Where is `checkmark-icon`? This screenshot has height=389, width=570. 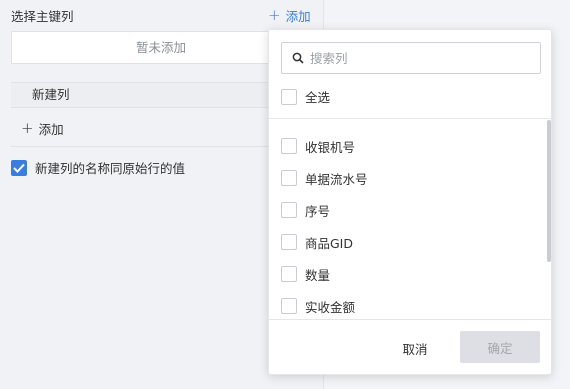 checkmark-icon is located at coordinates (19, 168).